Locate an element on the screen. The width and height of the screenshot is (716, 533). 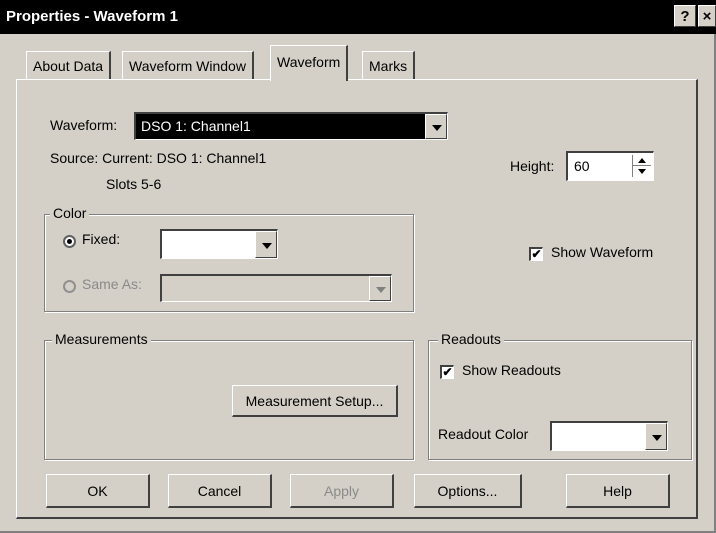
tab-marks: Marks is located at coordinates (389, 65).